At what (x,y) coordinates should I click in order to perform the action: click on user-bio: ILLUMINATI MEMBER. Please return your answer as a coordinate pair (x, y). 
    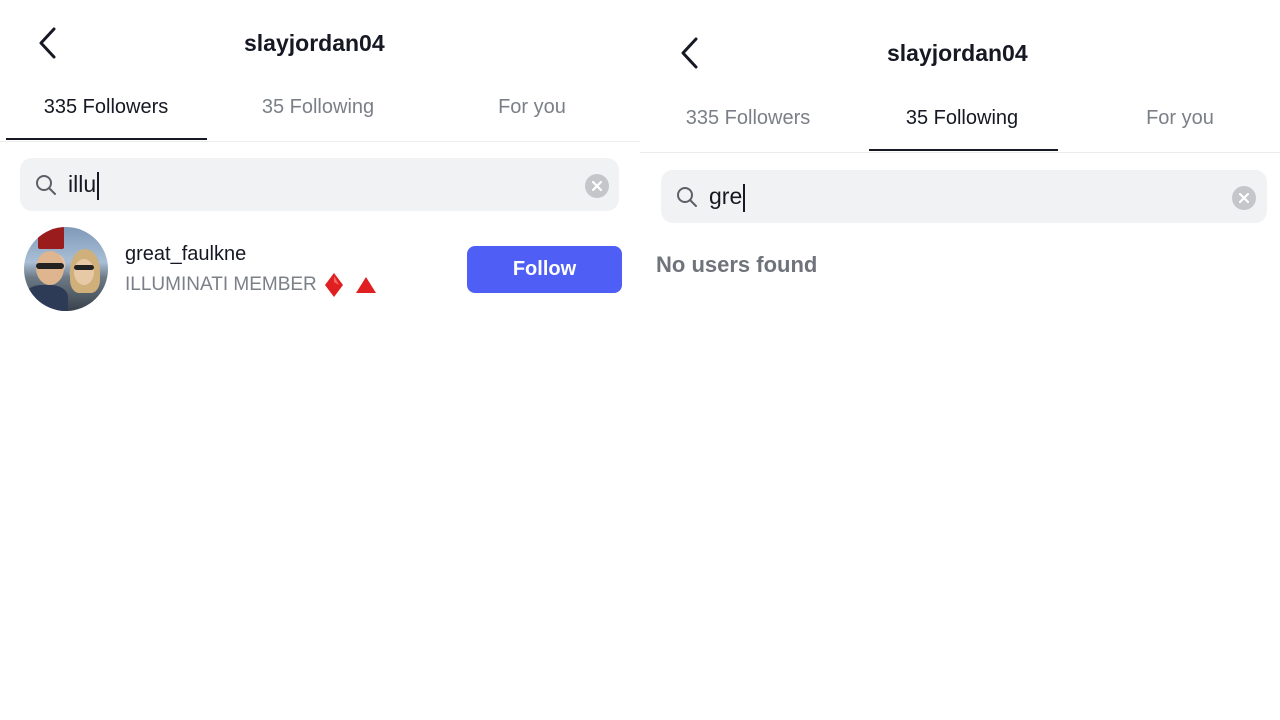
    Looking at the image, I should click on (251, 285).